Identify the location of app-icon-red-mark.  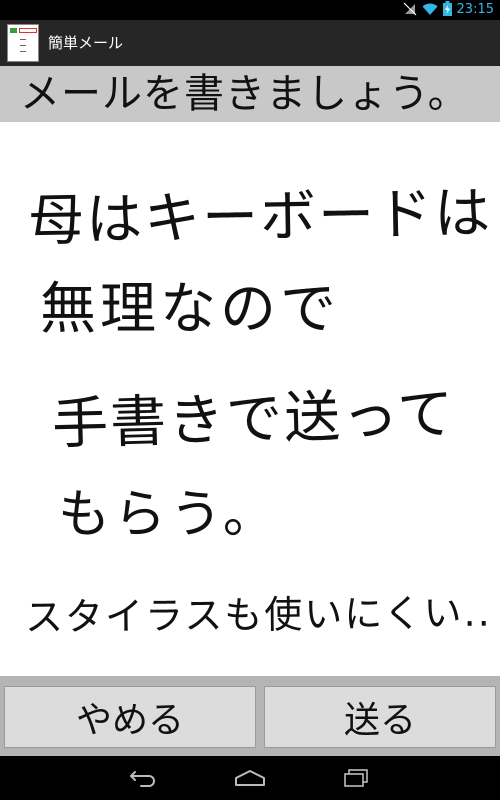
(28, 30).